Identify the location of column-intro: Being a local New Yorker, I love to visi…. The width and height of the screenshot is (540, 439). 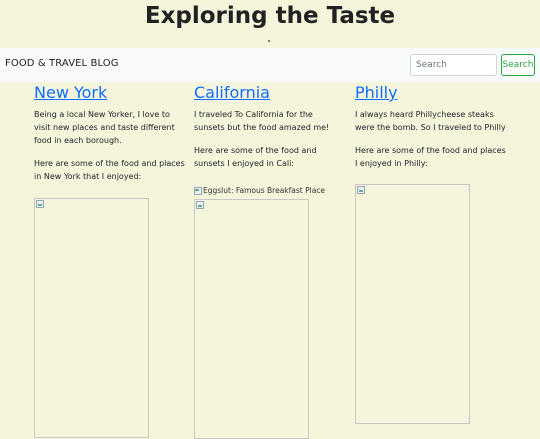
(104, 127).